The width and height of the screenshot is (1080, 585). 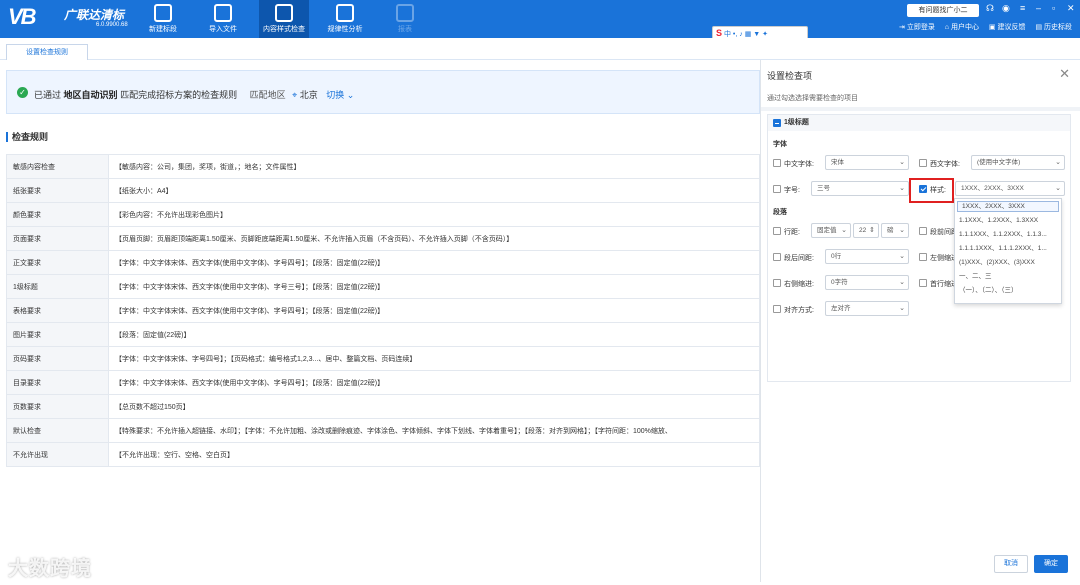 What do you see at coordinates (340, 95) in the screenshot?
I see `switch-region-link: 切换 ⌄` at bounding box center [340, 95].